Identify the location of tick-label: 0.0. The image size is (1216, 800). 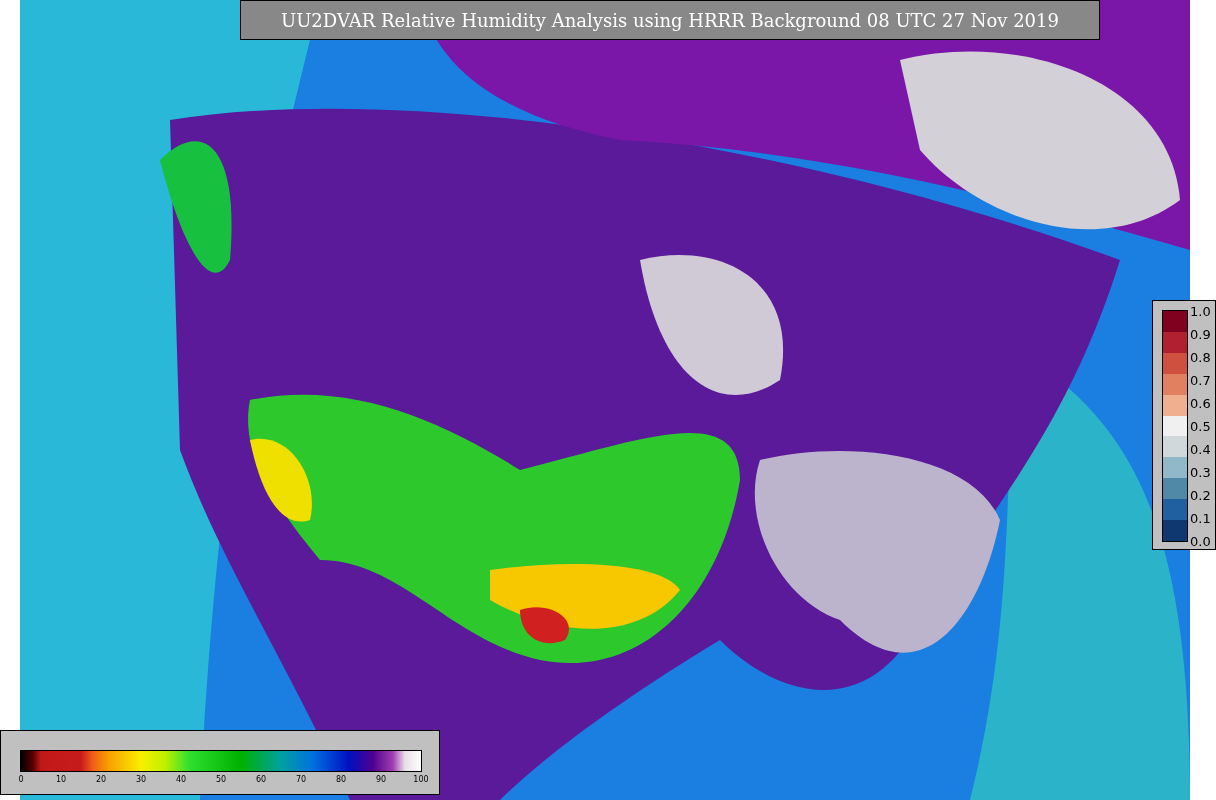
(1200, 541).